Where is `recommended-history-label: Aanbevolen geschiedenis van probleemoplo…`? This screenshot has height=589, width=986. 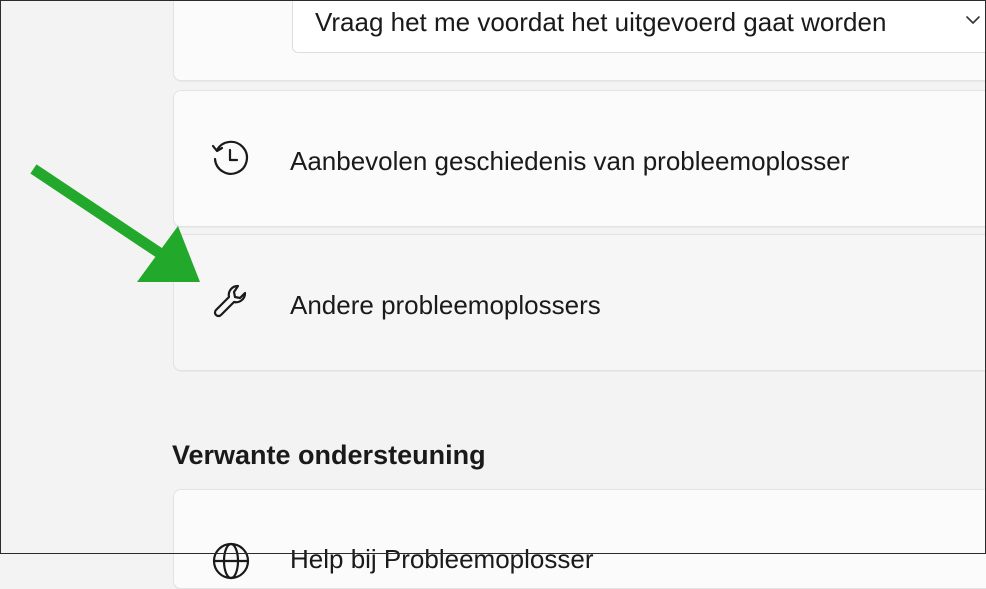
recommended-history-label: Aanbevolen geschiedenis van probleemoplo… is located at coordinates (570, 161).